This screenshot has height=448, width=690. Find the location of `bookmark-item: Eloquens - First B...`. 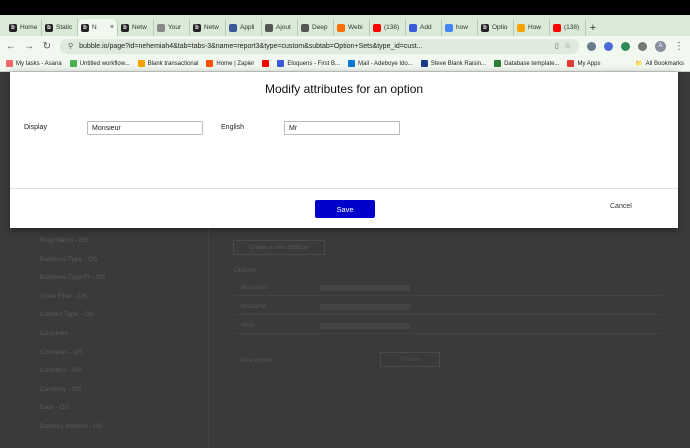

bookmark-item: Eloquens - First B... is located at coordinates (308, 63).